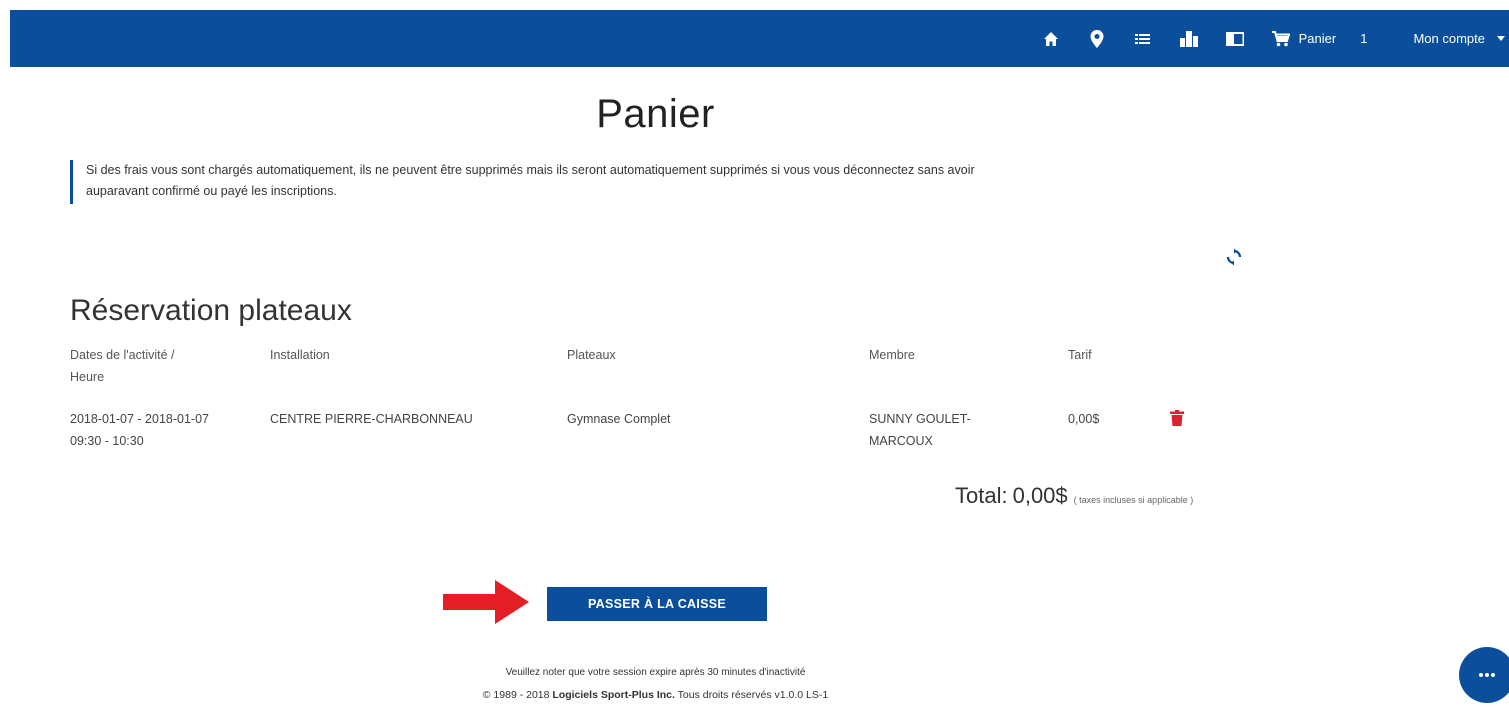  I want to click on cell-membre: SUNNY GOULET- MARCOUX, so click(920, 430).